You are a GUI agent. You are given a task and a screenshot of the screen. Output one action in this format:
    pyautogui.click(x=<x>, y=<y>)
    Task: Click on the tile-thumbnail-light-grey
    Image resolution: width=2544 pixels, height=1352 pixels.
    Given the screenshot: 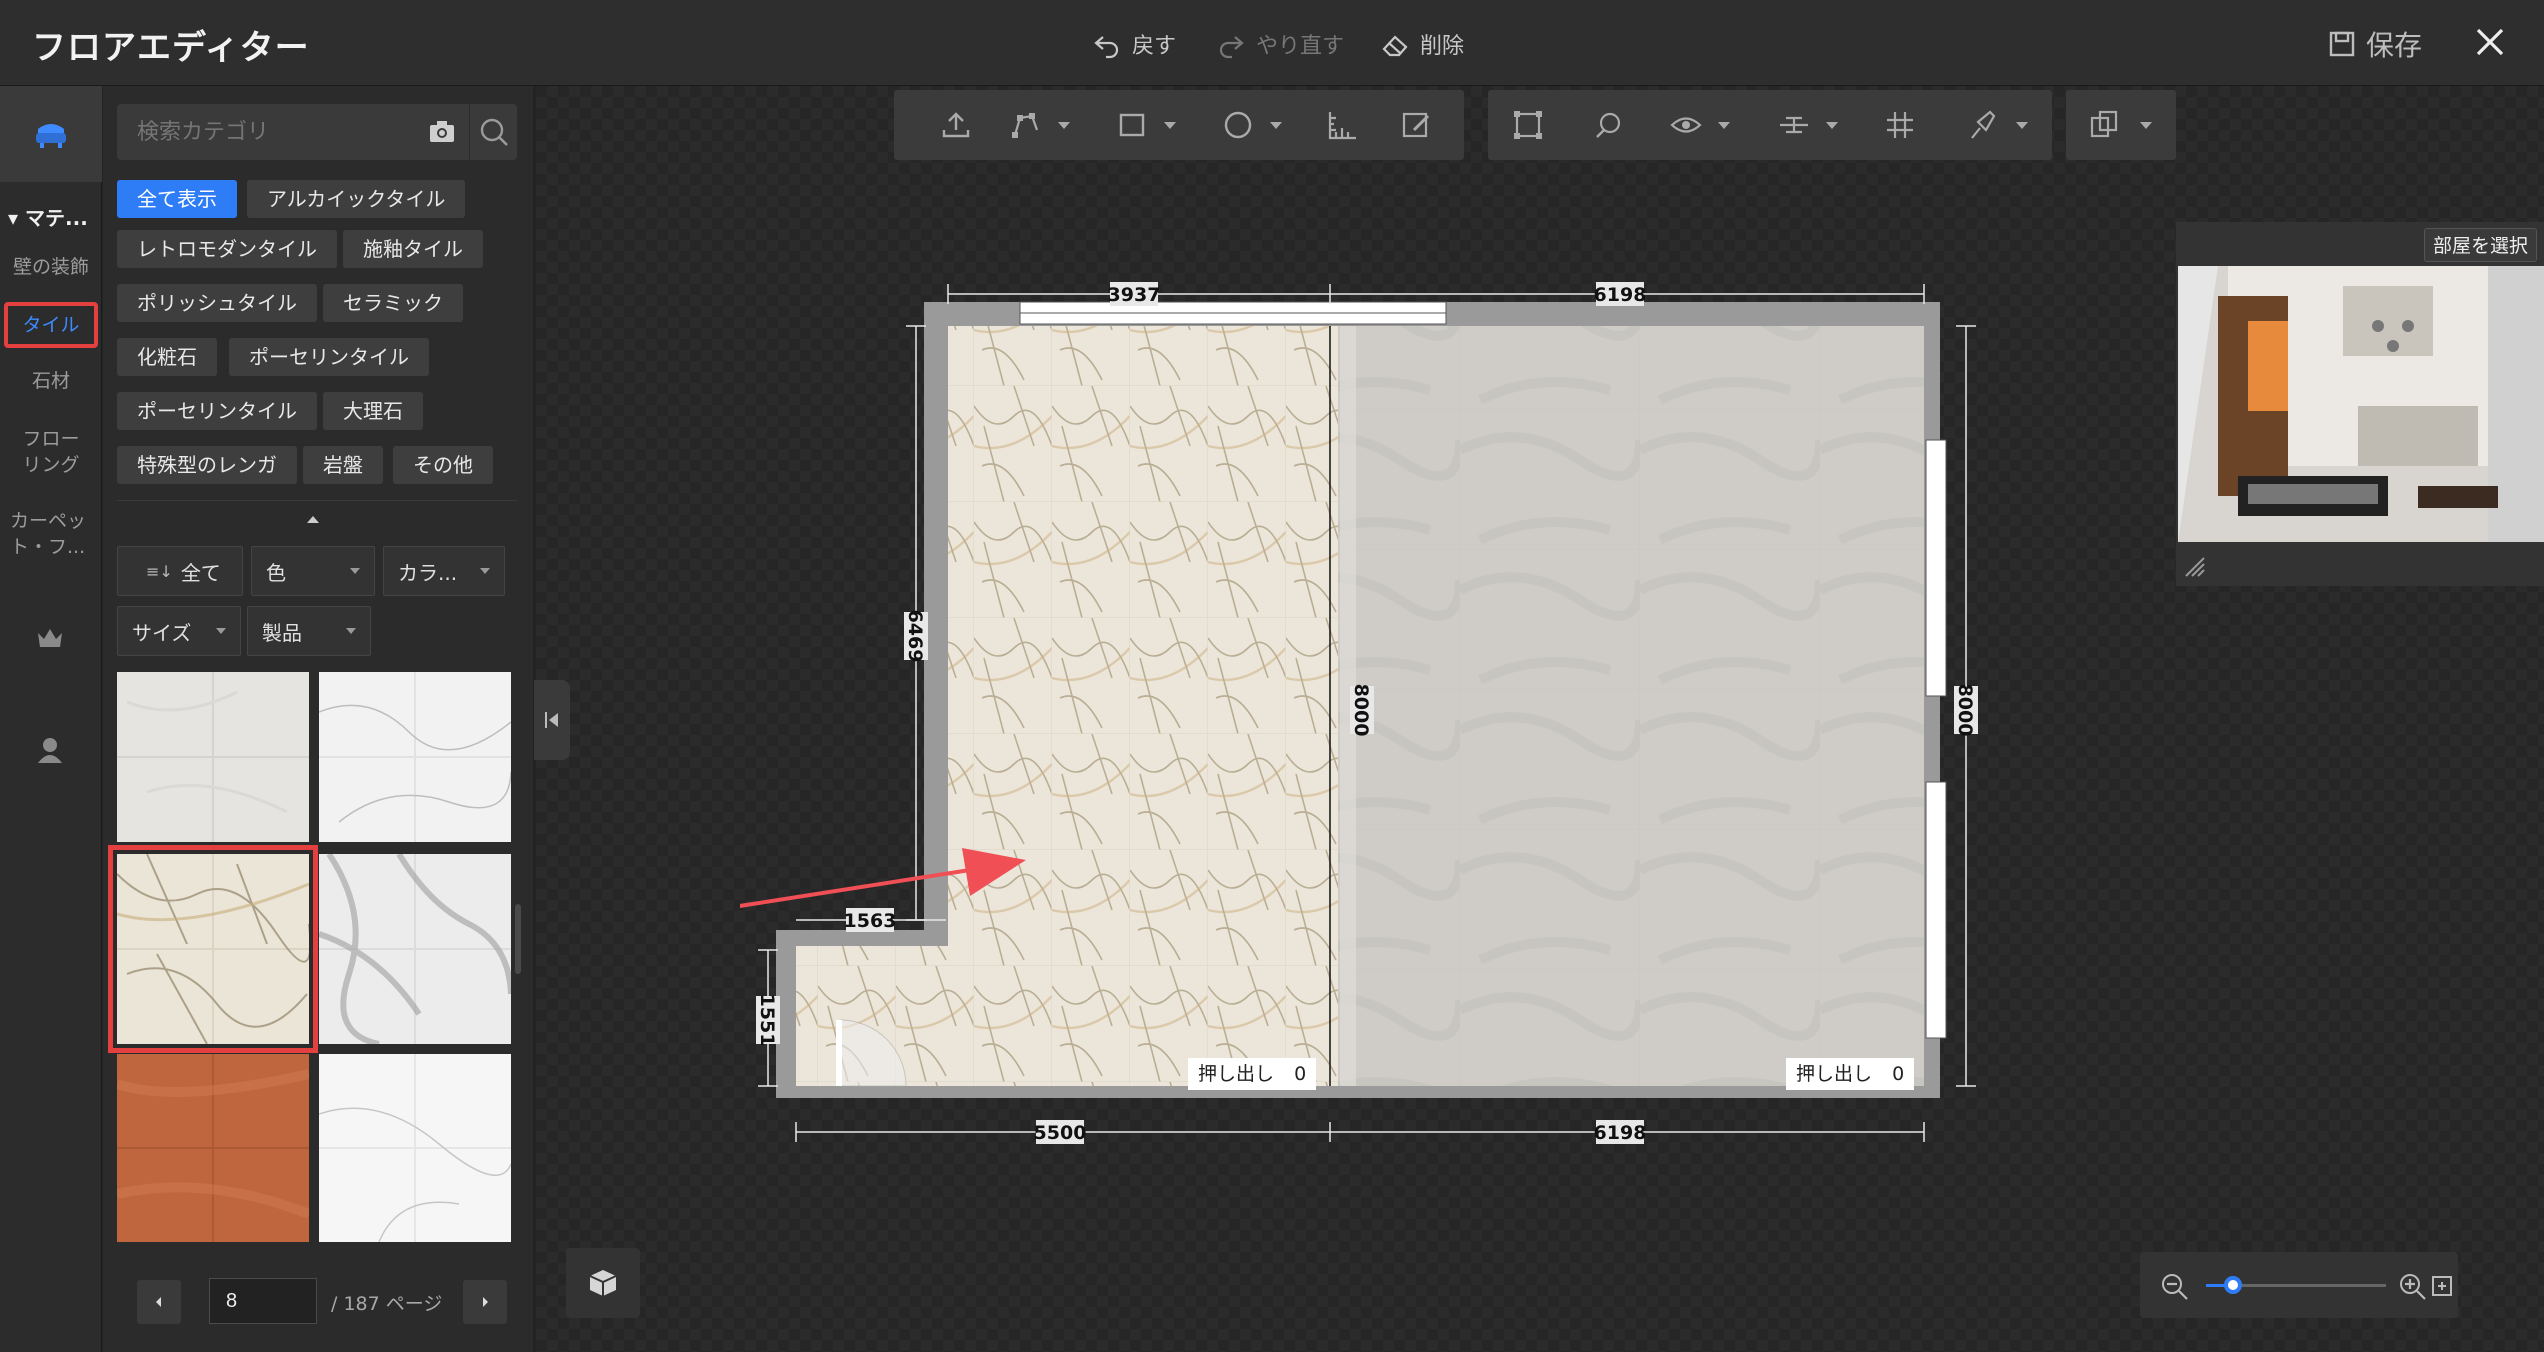 What is the action you would take?
    pyautogui.click(x=213, y=757)
    